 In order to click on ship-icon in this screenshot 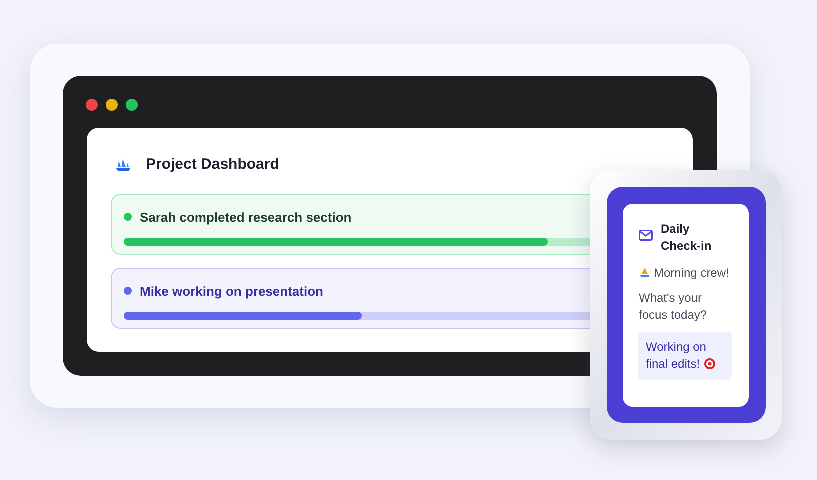, I will do `click(123, 165)`.